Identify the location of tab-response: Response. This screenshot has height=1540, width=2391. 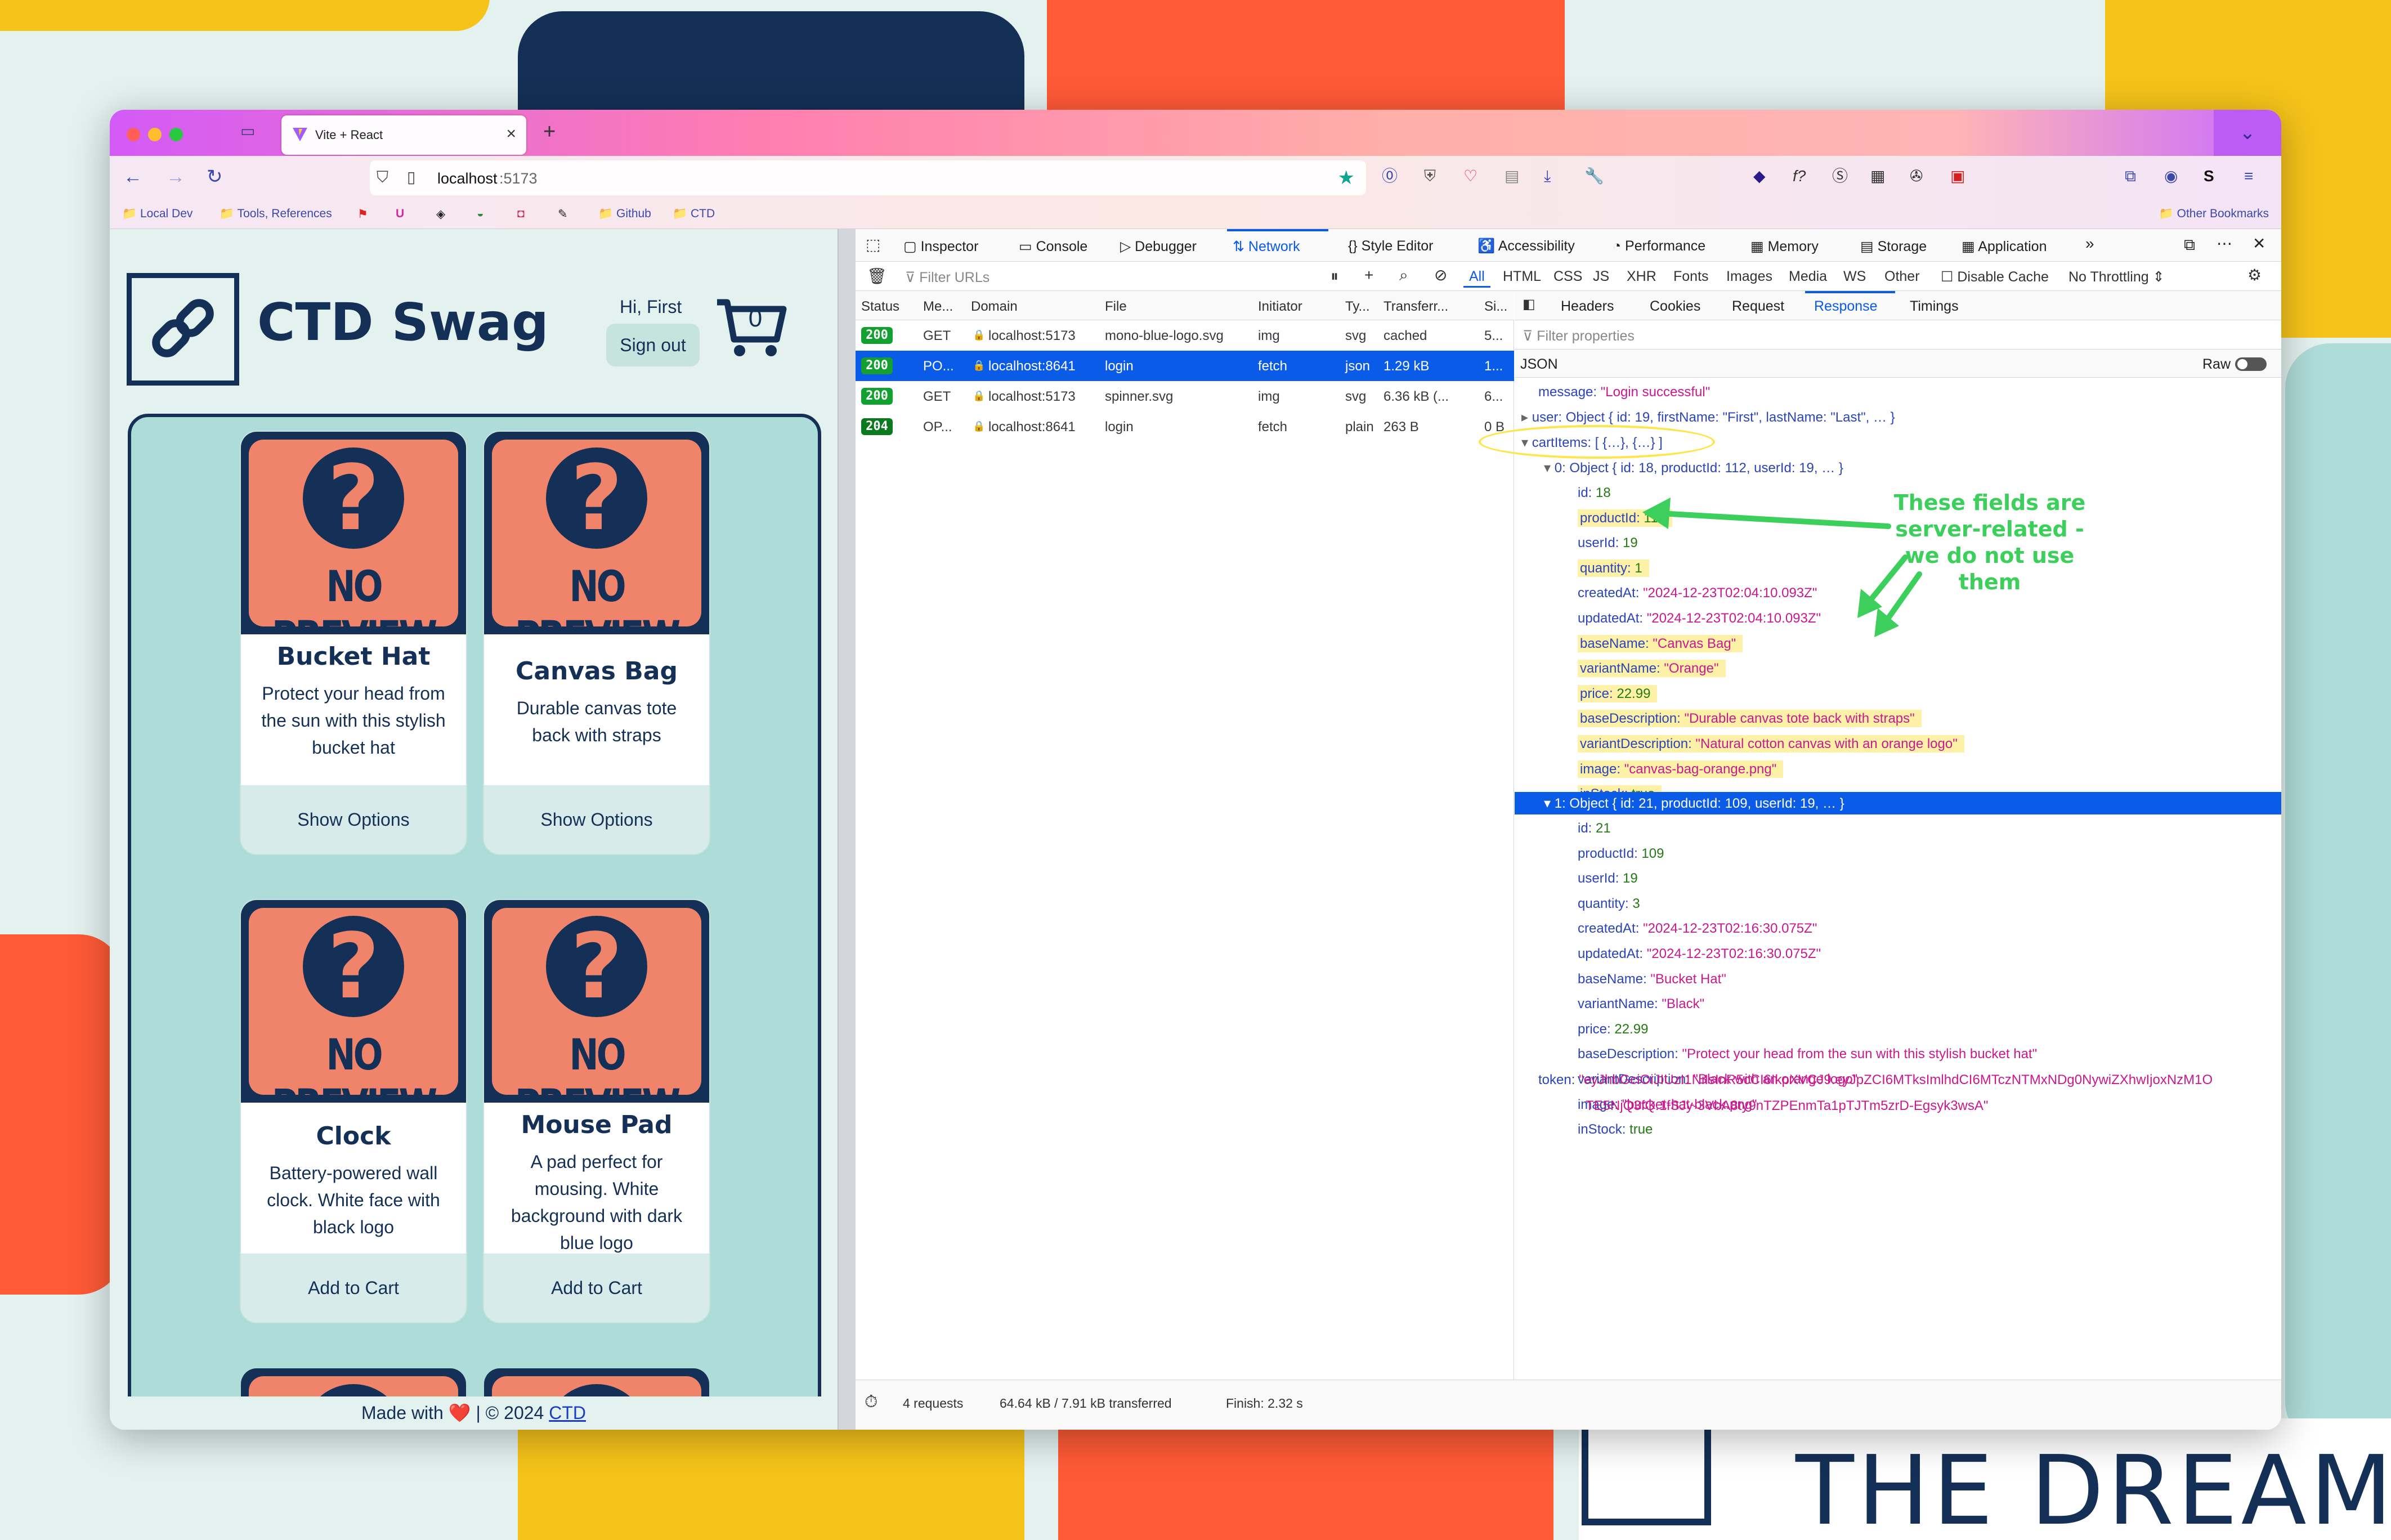
(1846, 306).